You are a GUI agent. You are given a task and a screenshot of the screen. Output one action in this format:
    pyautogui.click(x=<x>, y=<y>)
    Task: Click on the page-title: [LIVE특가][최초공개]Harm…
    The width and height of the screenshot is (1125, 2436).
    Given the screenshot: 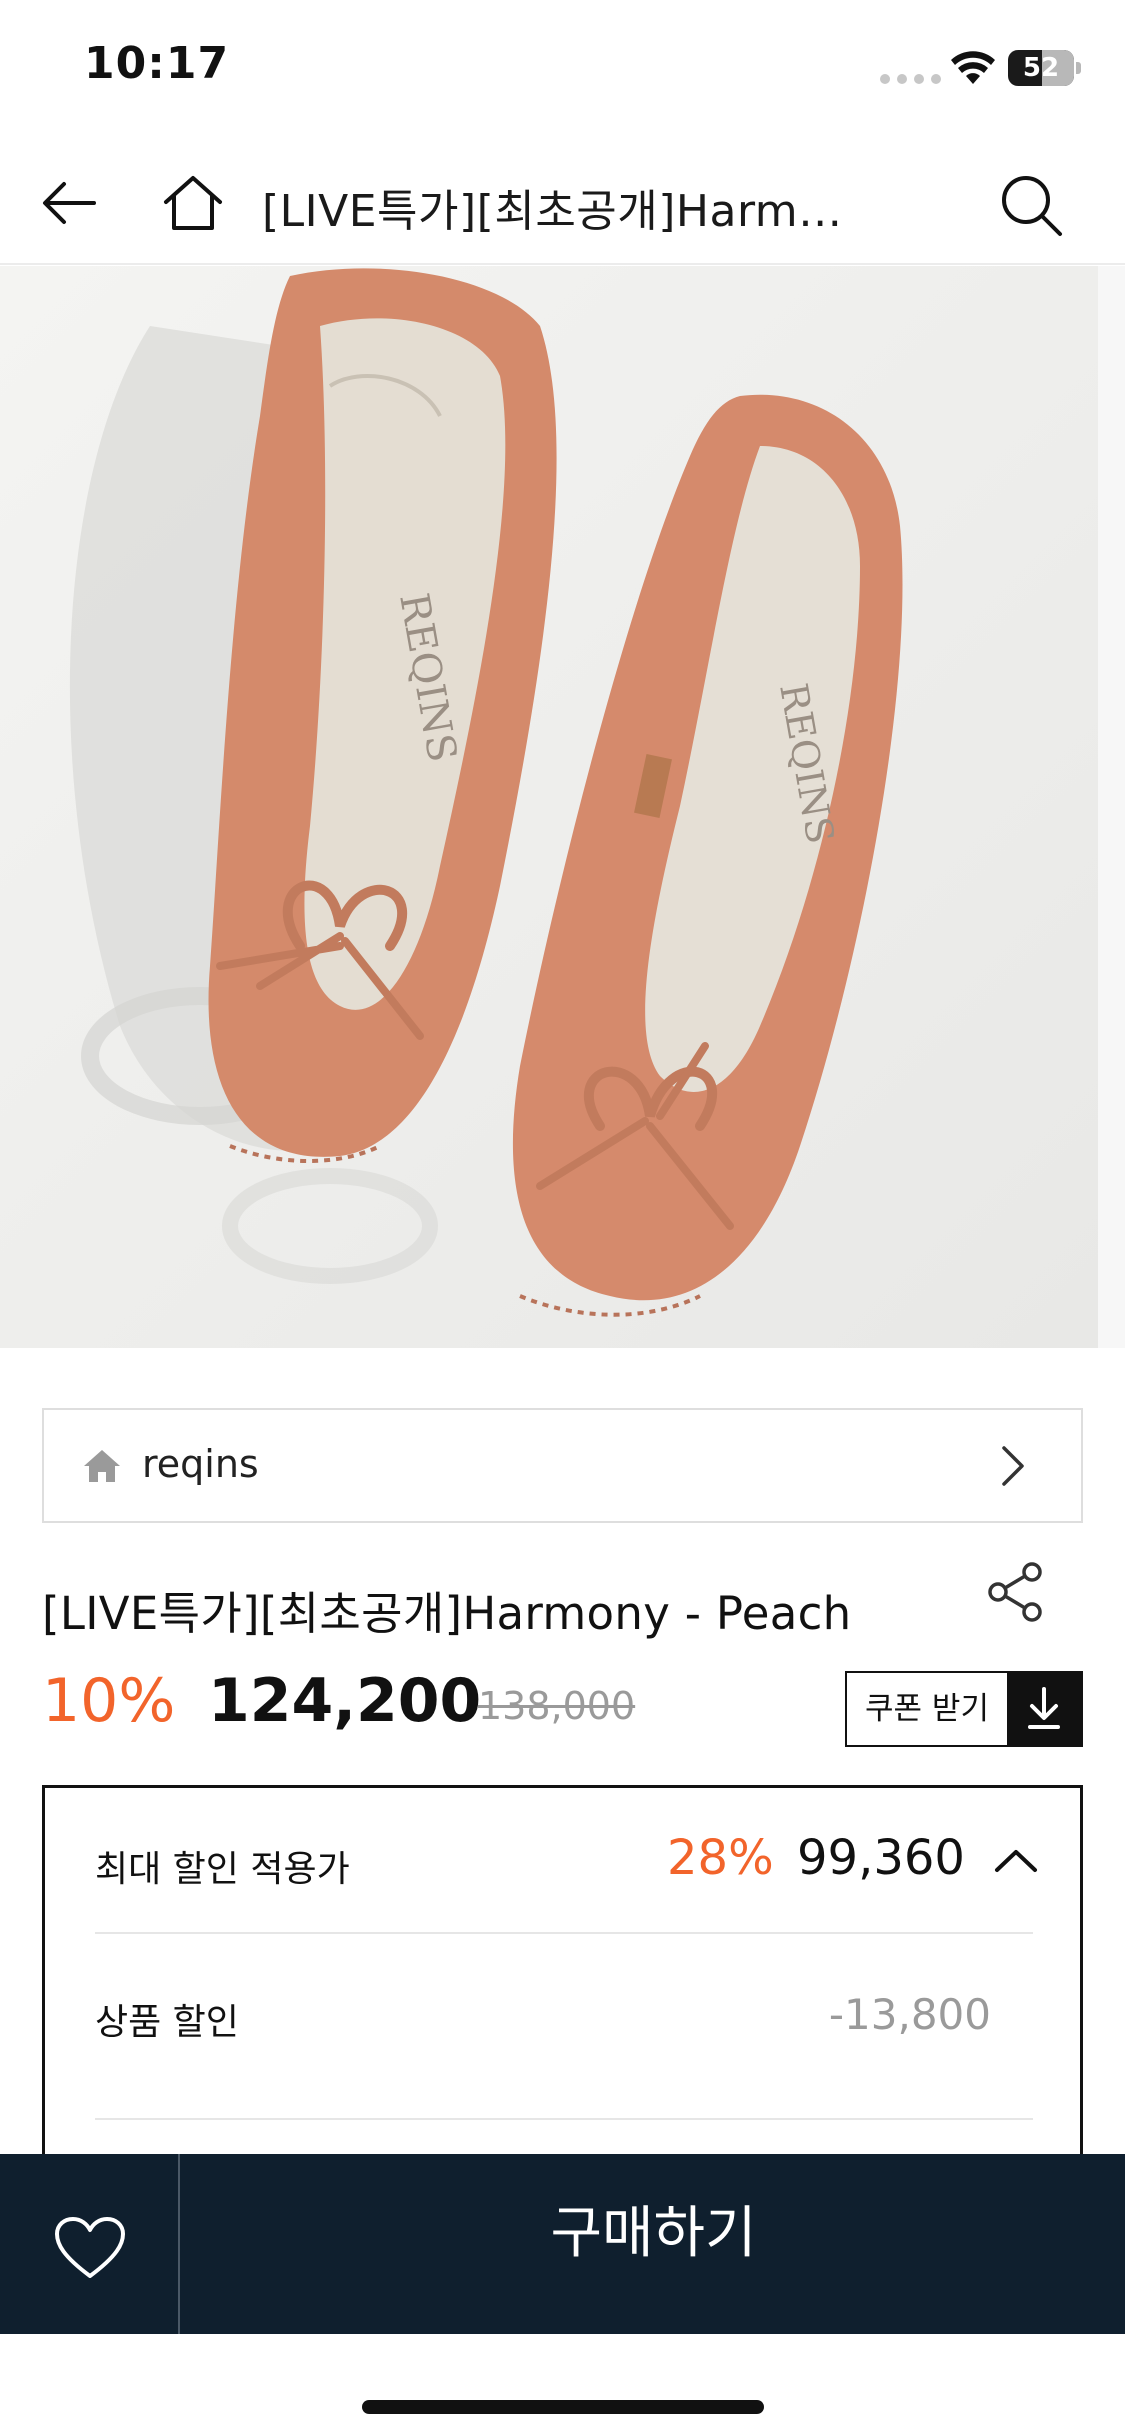 What is the action you would take?
    pyautogui.click(x=552, y=211)
    